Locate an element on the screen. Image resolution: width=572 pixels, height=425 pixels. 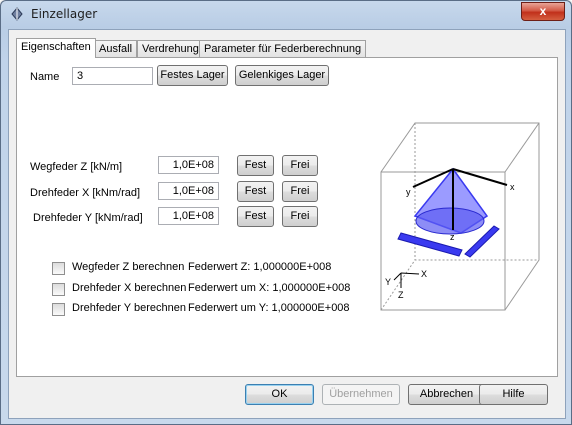
calc-result-text: Federwert um Y: 1,000000E+008 is located at coordinates (269, 308).